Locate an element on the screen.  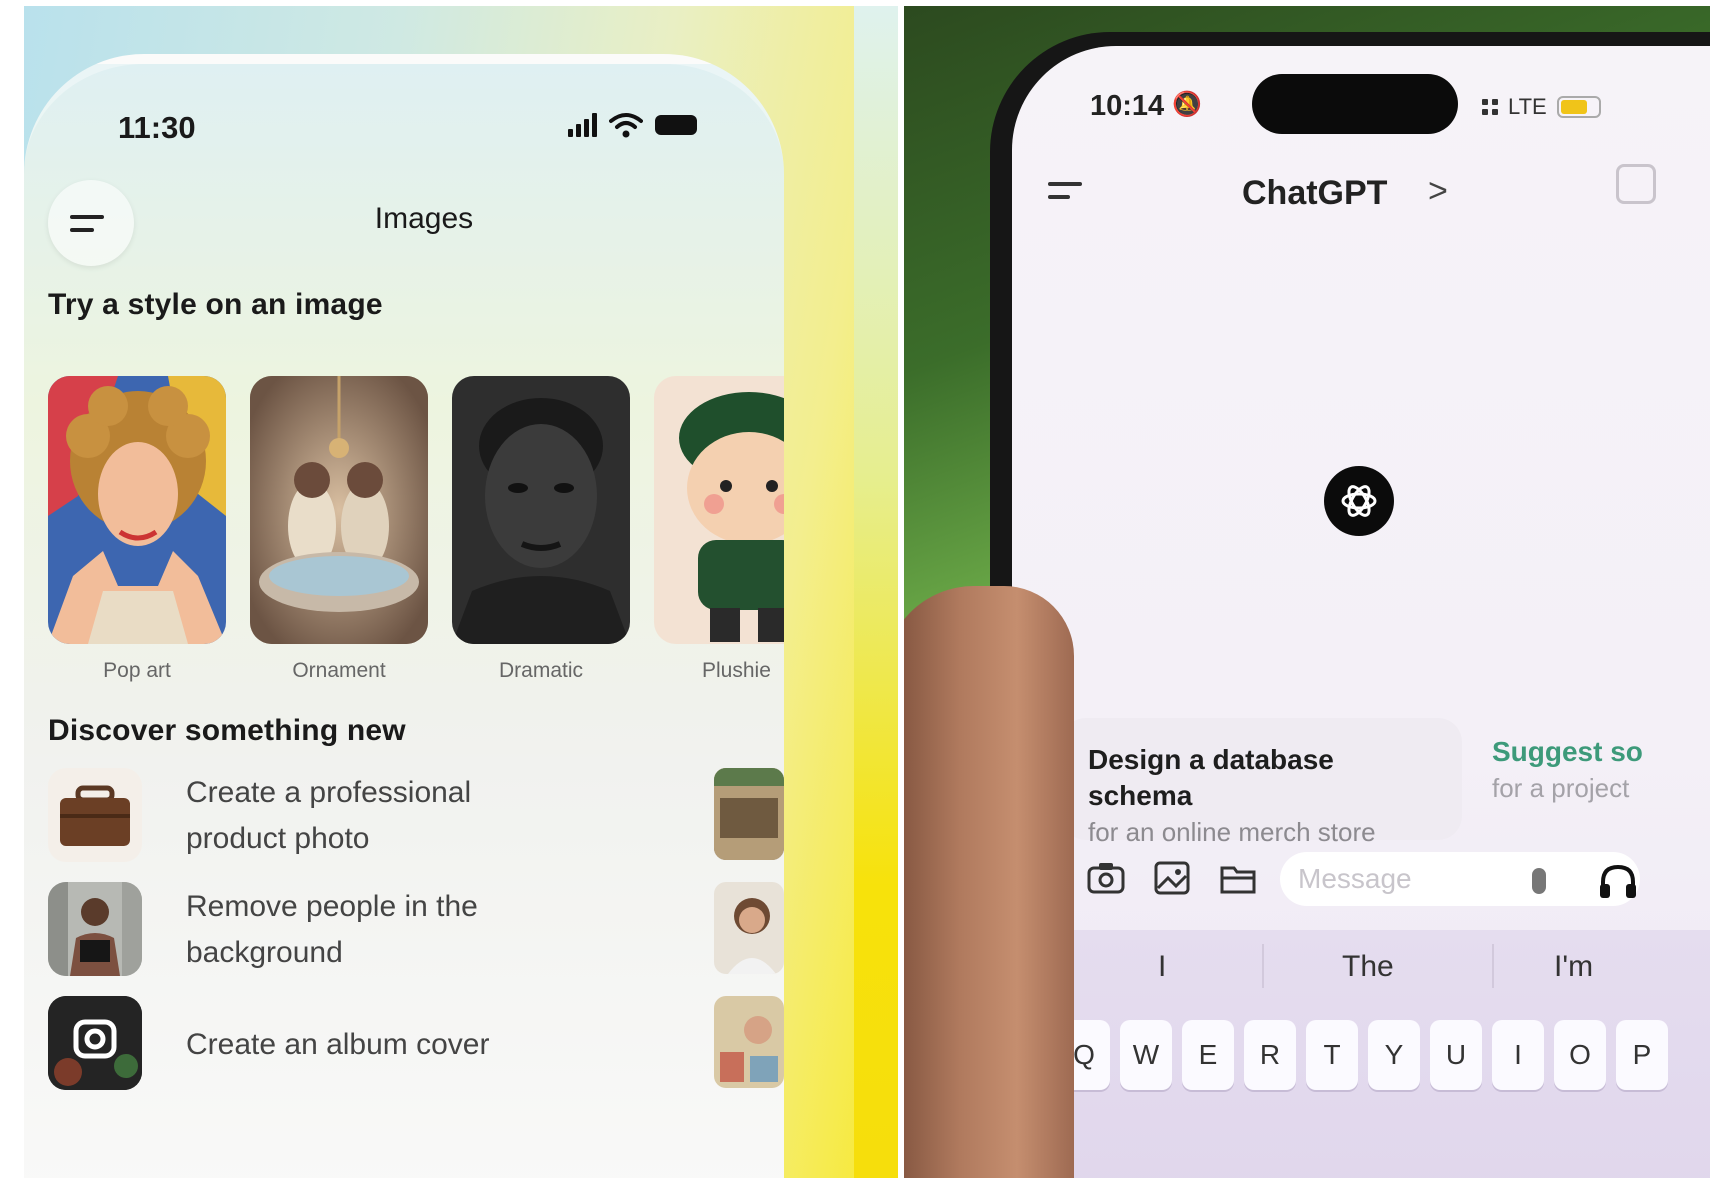
dynamic-island is located at coordinates (1355, 104).